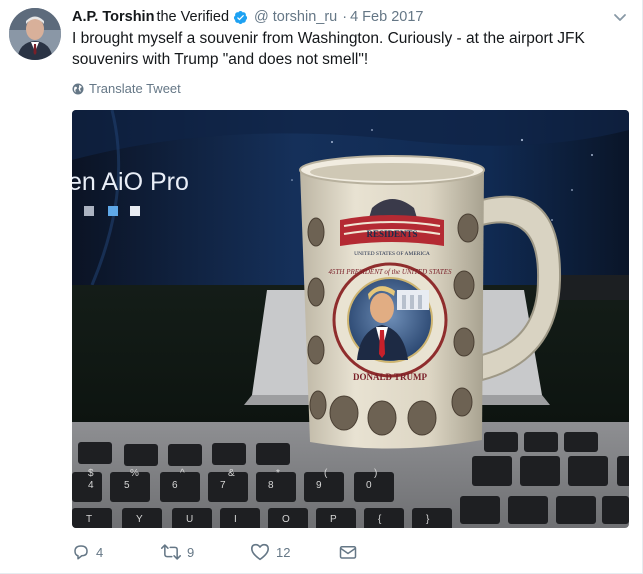 The width and height of the screenshot is (643, 574). Describe the element at coordinates (260, 552) in the screenshot. I see `heart-icon` at that location.